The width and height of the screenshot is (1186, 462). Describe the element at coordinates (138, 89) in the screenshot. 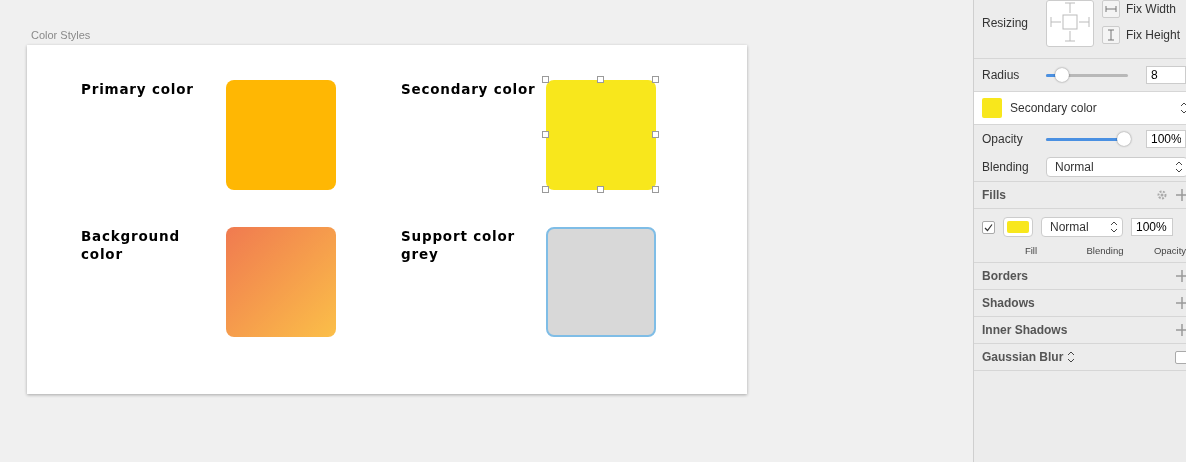

I see `color-name: Primary color` at that location.